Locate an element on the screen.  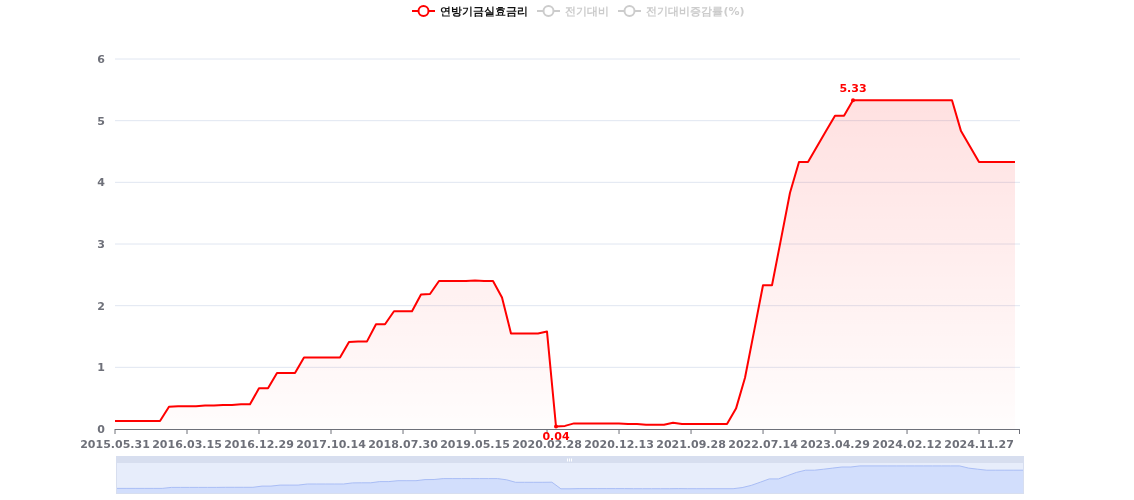
x-axis-label: 2024.02.12 is located at coordinates (907, 444).